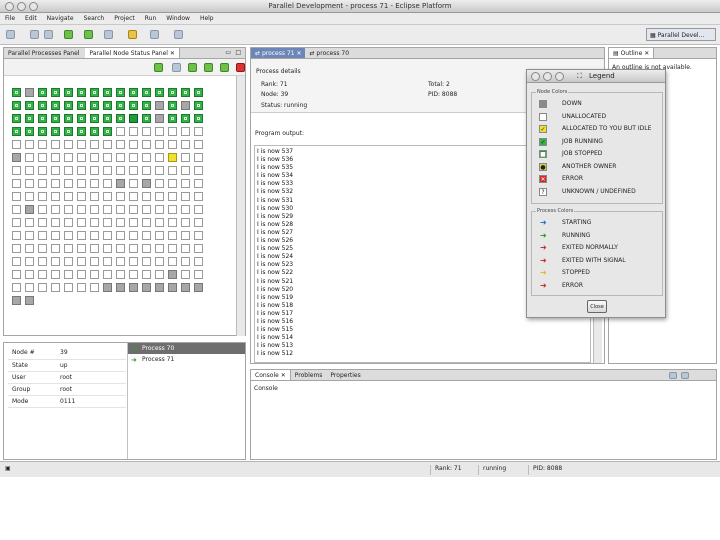 This screenshot has width=720, height=540. I want to click on new-icon, so click(10, 34).